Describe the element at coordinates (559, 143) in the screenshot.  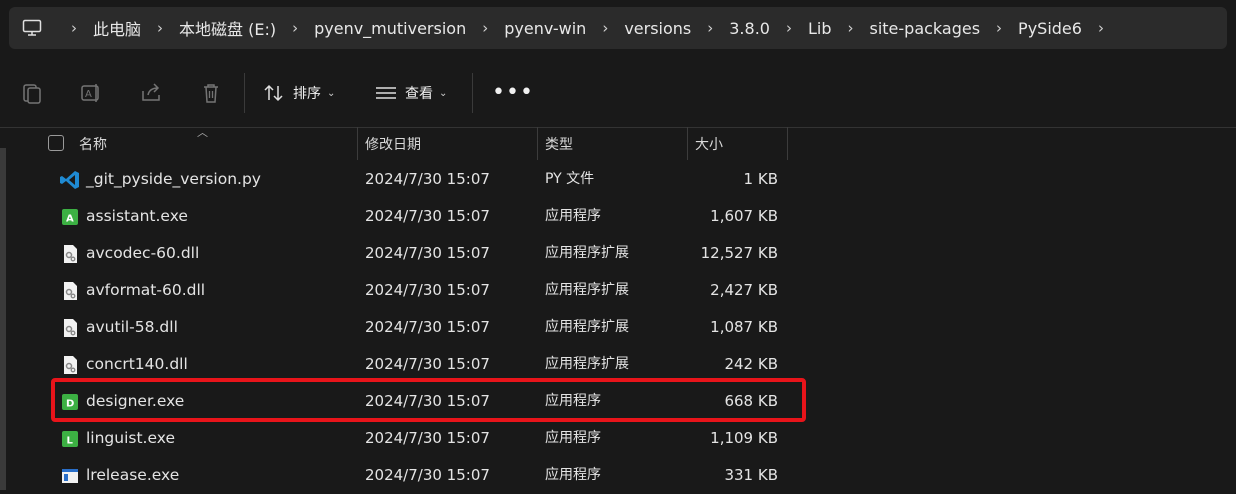
I see `column-type: 类型` at that location.